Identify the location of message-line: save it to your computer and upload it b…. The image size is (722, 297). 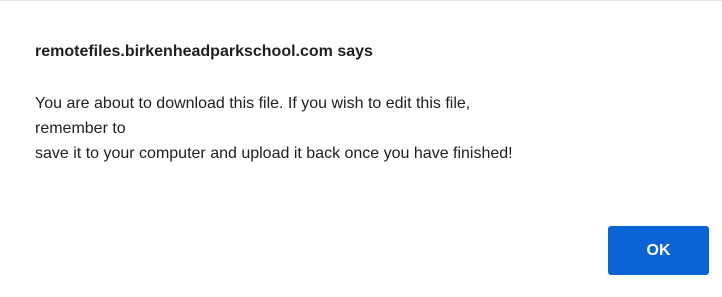
(274, 153).